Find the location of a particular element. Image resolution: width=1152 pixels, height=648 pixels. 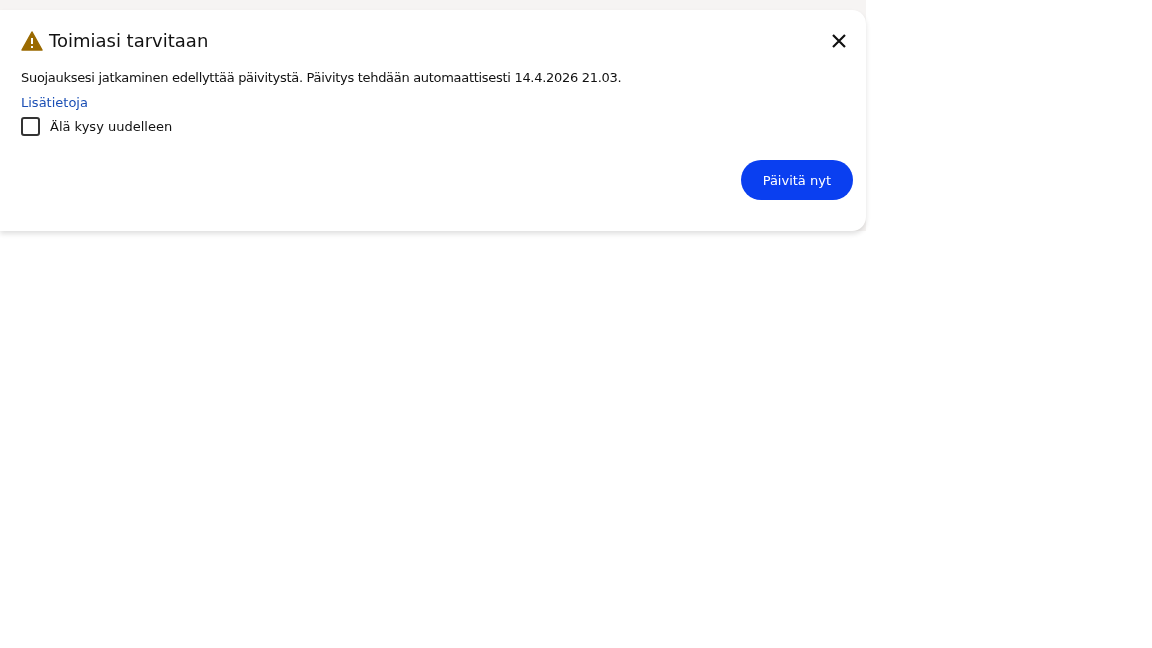

warning-icon is located at coordinates (32, 40).